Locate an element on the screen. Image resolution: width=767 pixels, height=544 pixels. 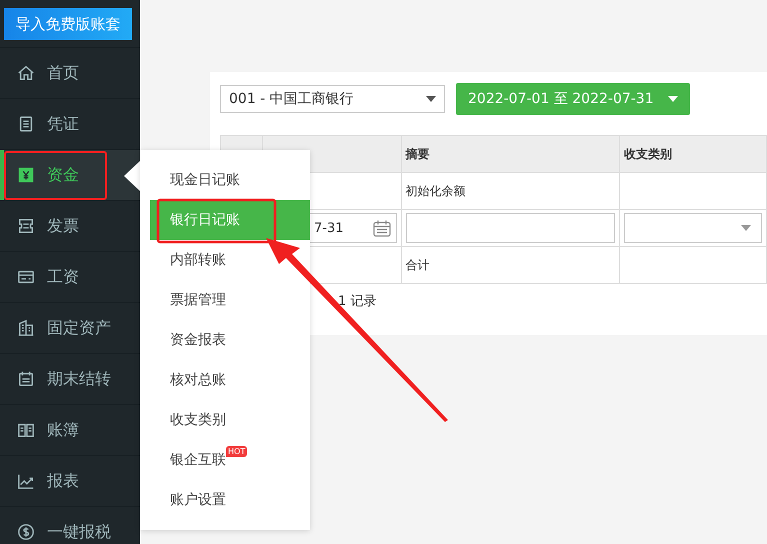
document-icon is located at coordinates (26, 124).